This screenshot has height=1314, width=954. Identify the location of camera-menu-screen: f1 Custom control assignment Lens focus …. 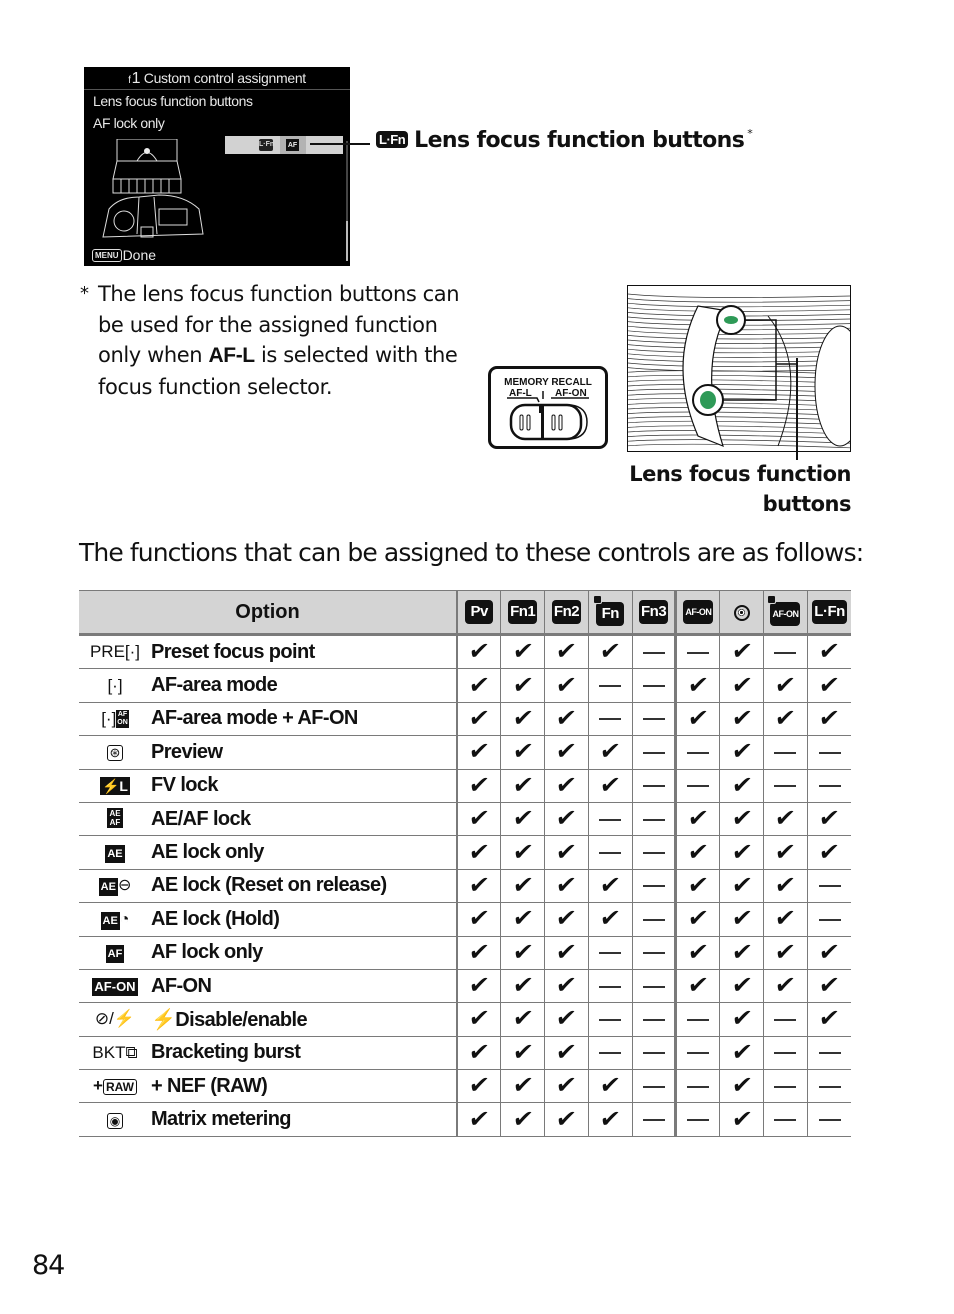
(217, 166).